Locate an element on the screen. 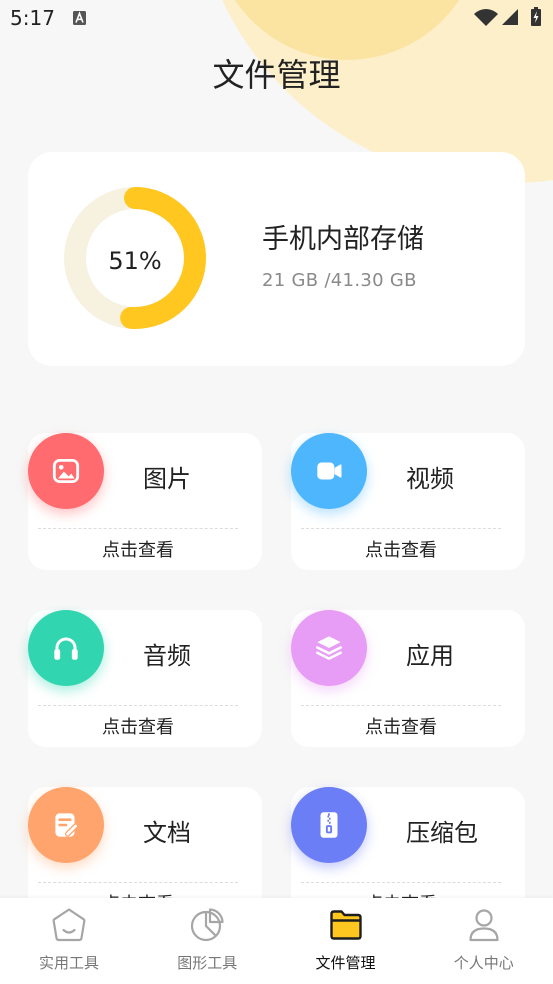  nav-label: 实用工具 is located at coordinates (68, 963).